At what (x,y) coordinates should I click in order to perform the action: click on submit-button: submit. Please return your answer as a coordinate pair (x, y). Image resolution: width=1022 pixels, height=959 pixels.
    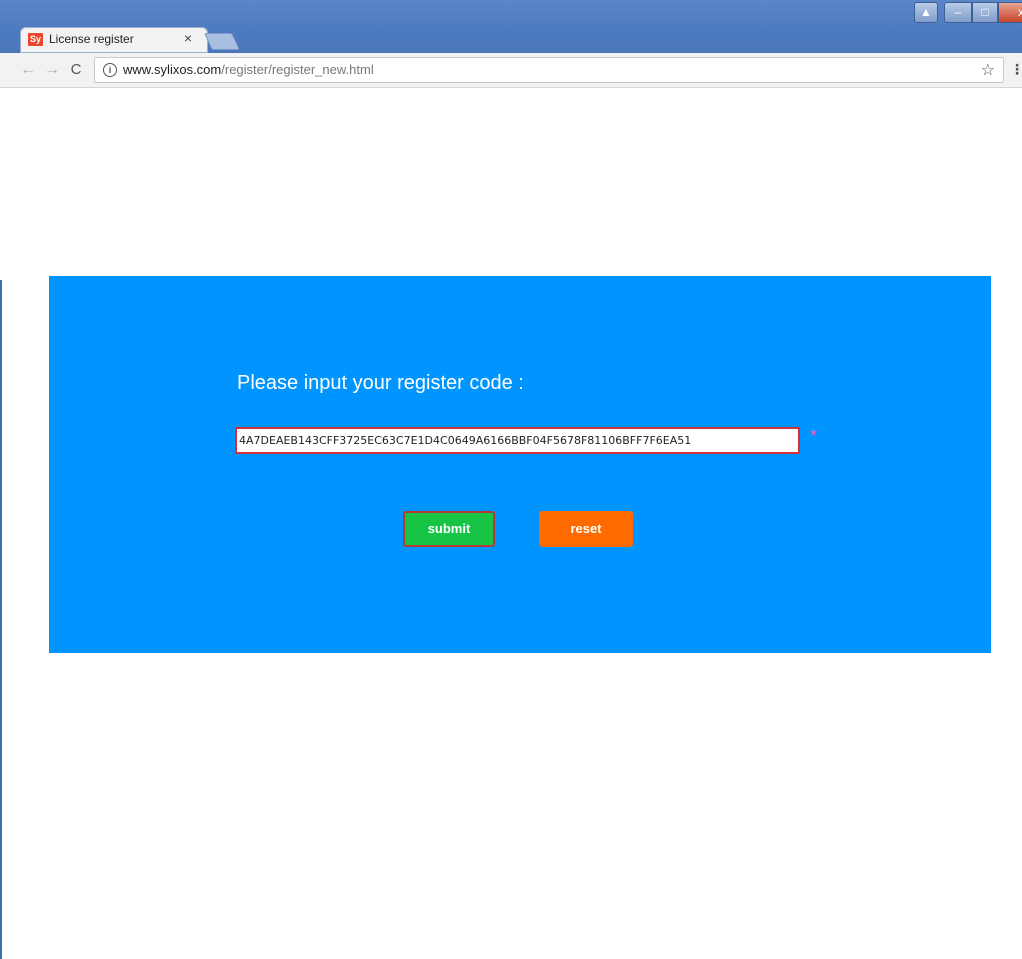
    Looking at the image, I should click on (449, 529).